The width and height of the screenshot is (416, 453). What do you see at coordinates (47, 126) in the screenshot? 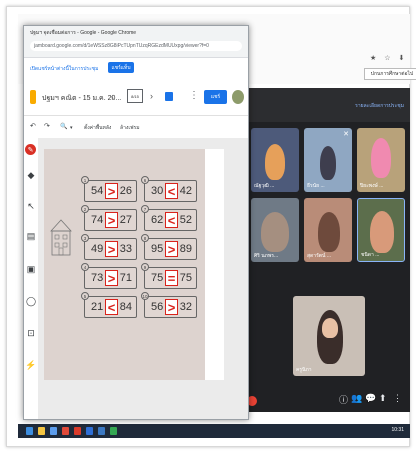
I see `redo-icon: ↷` at bounding box center [47, 126].